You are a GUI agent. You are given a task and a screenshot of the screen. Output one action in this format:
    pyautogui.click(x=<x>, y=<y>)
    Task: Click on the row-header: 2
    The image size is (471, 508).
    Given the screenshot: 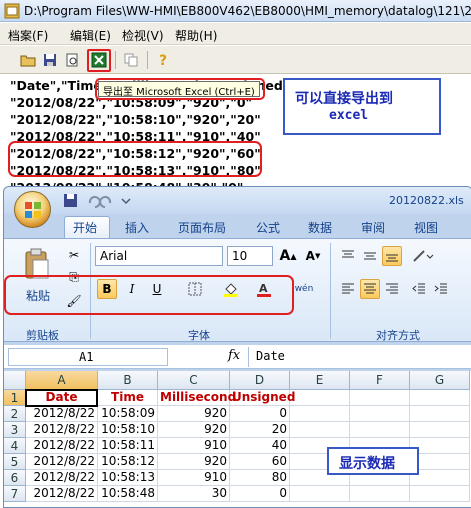 What is the action you would take?
    pyautogui.click(x=15, y=414)
    